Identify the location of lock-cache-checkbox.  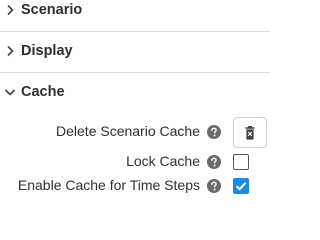
(241, 162).